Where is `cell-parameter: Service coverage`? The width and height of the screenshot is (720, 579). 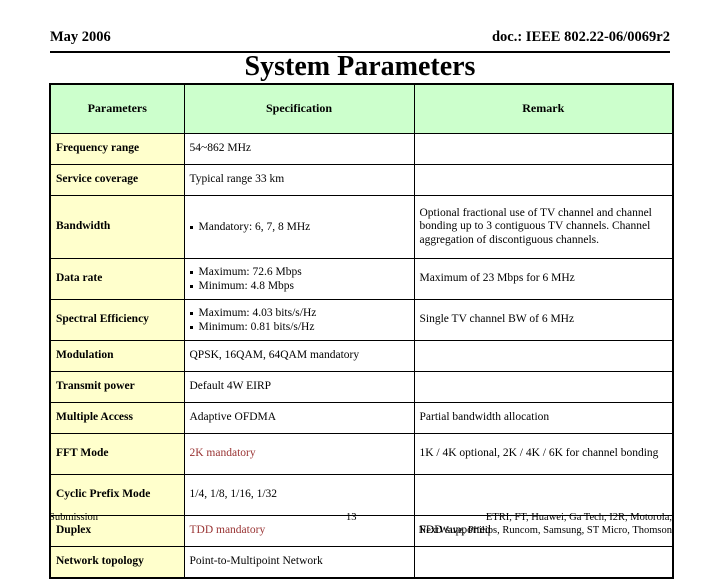
cell-parameter: Service coverage is located at coordinates (117, 180).